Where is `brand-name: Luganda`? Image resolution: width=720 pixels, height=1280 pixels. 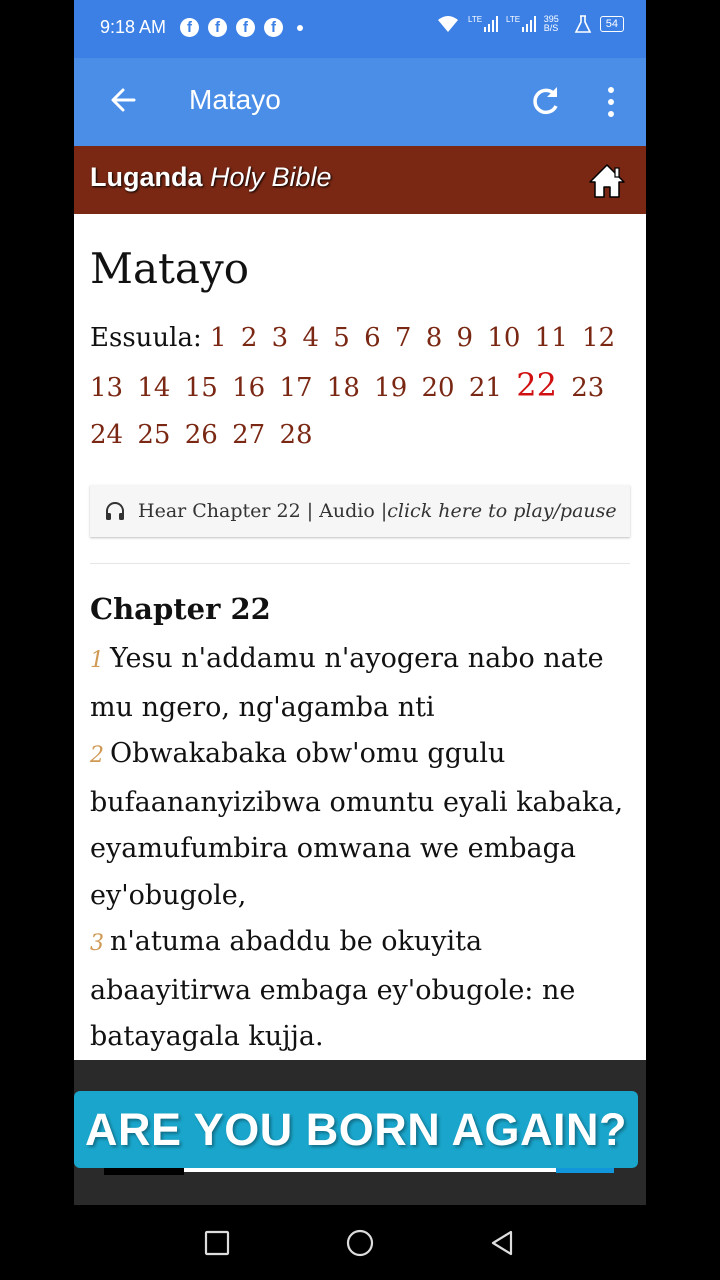 brand-name: Luganda is located at coordinates (146, 177).